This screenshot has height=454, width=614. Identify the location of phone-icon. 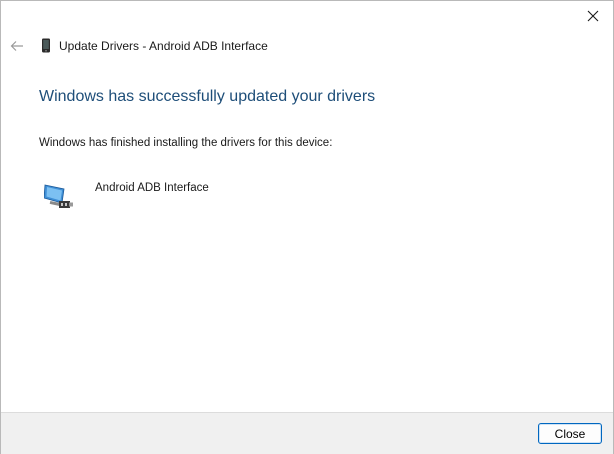
(46, 45).